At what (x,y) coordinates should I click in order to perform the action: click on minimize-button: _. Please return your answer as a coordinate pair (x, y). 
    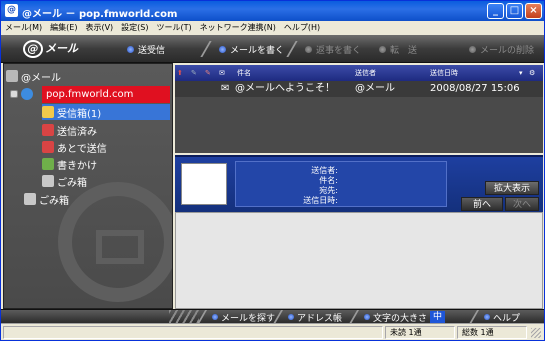
    Looking at the image, I should click on (495, 11).